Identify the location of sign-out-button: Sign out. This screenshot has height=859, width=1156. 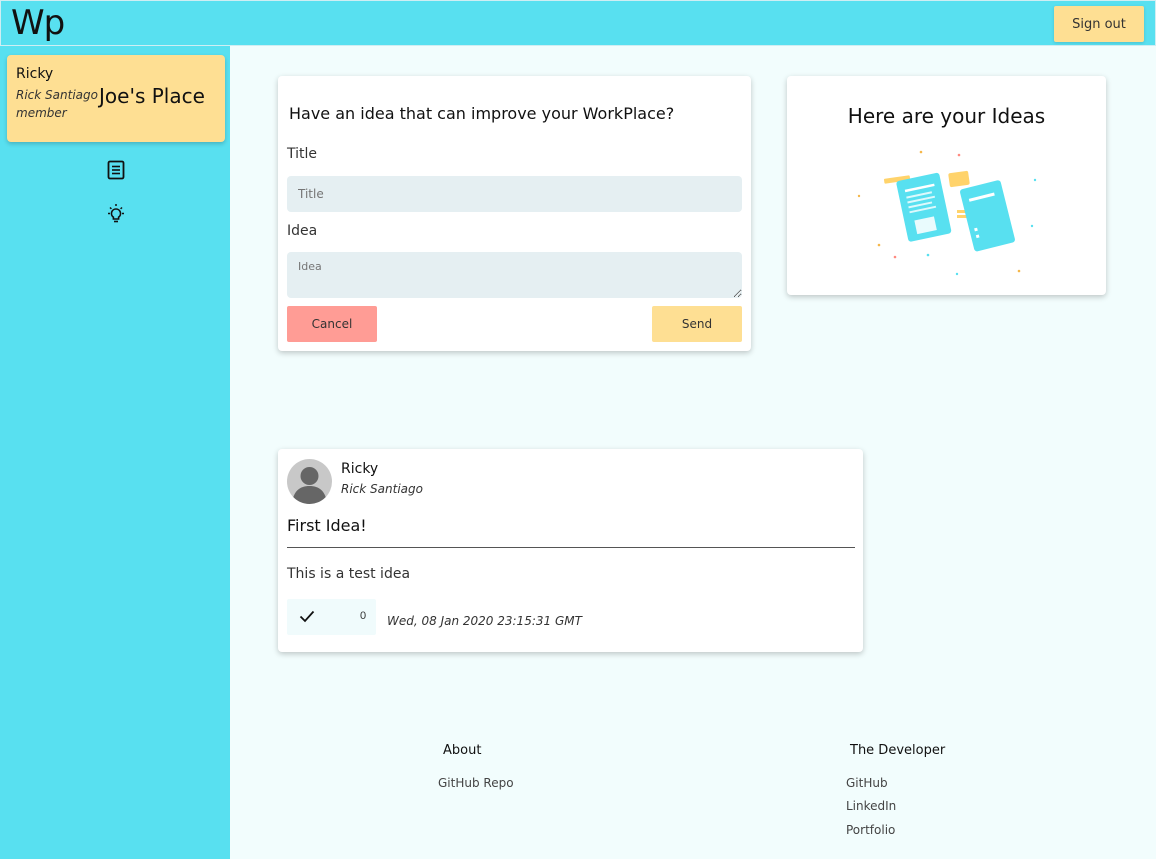
(1099, 24).